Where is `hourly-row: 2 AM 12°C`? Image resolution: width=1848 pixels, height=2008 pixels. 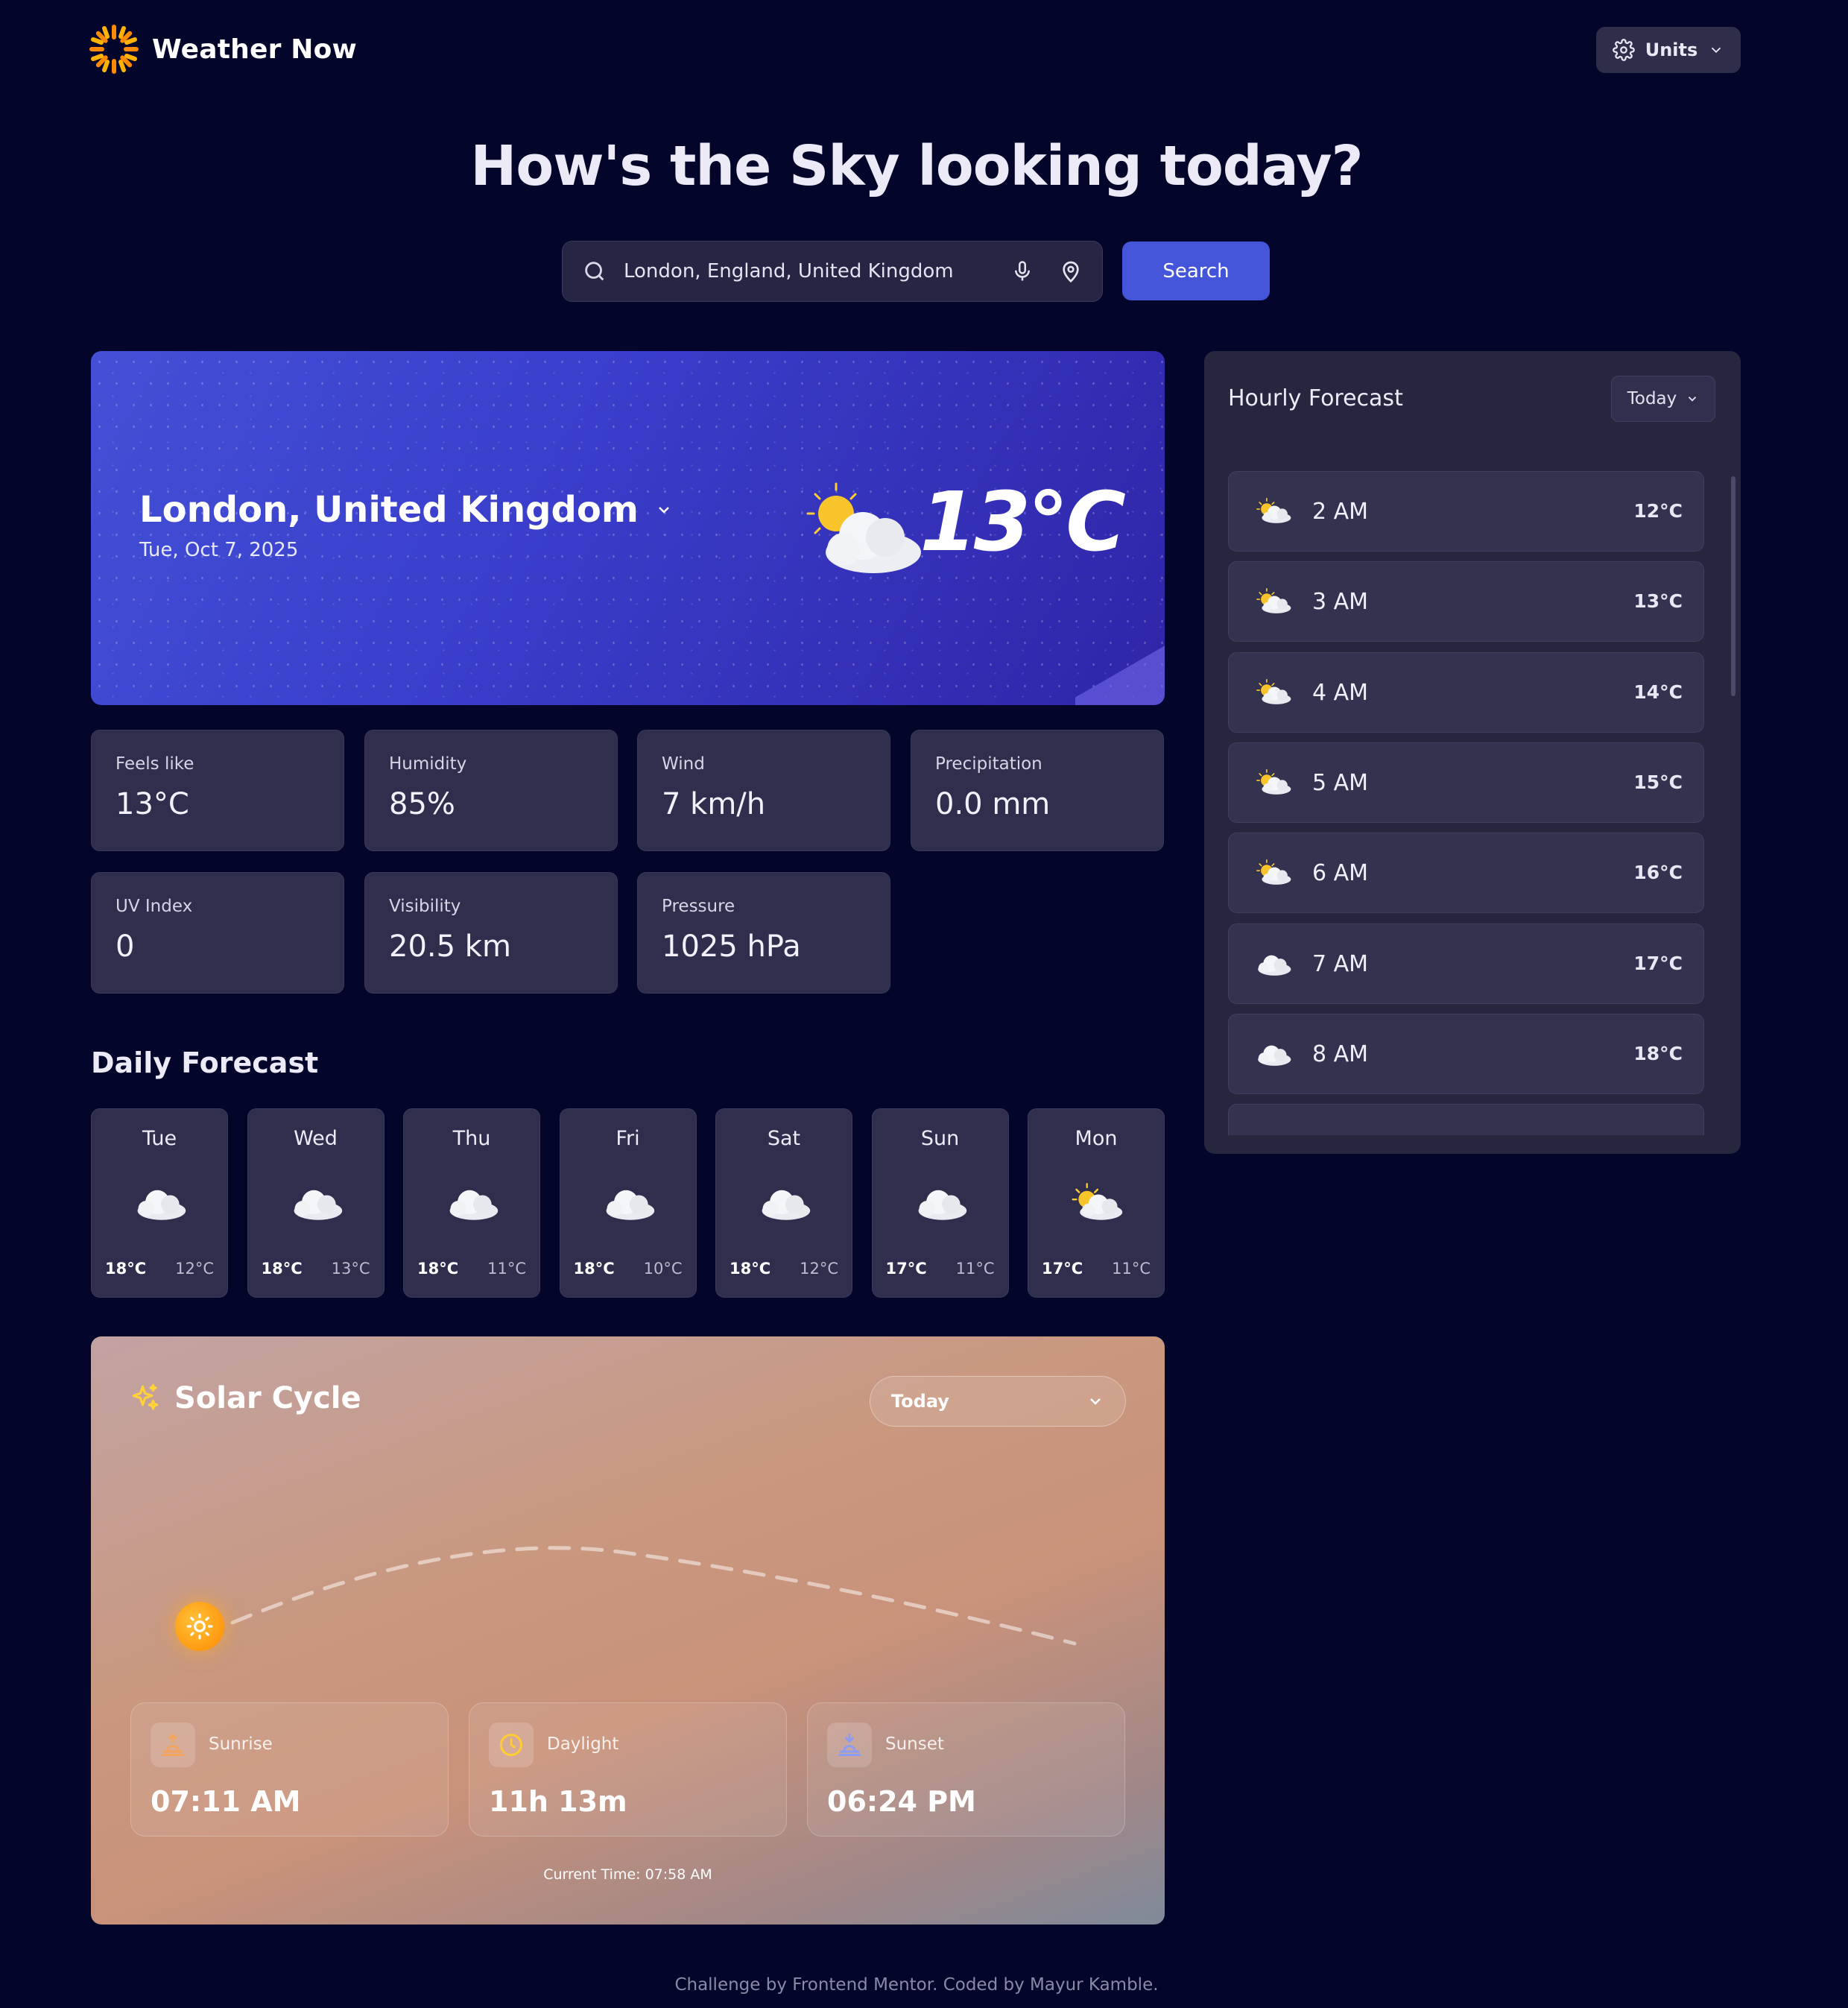
hourly-row: 2 AM 12°C is located at coordinates (1466, 512).